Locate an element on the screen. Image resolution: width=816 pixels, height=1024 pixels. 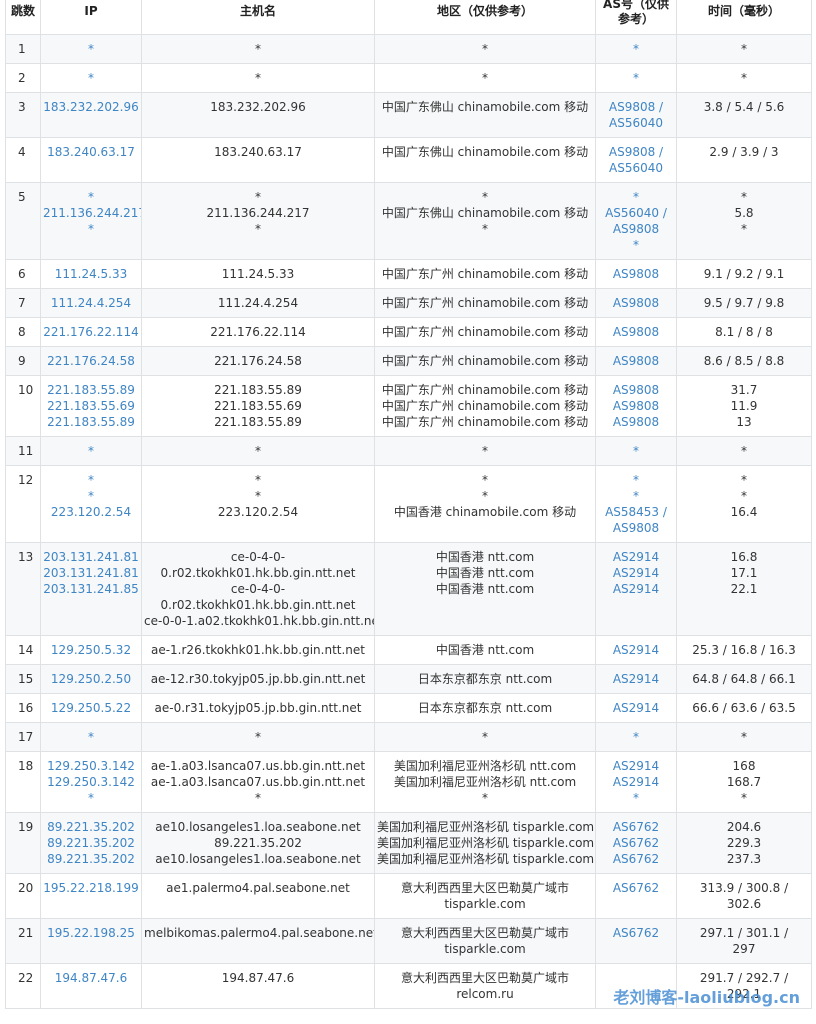
ip-cell: * * 223.120.2.54 is located at coordinates (91, 504).